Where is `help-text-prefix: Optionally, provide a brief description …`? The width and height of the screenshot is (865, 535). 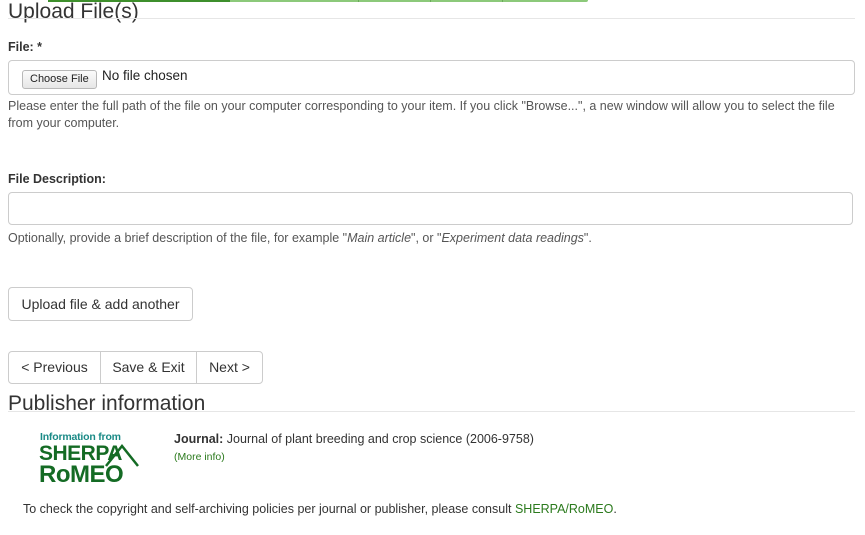
help-text-prefix: Optionally, provide a brief description … is located at coordinates (178, 238).